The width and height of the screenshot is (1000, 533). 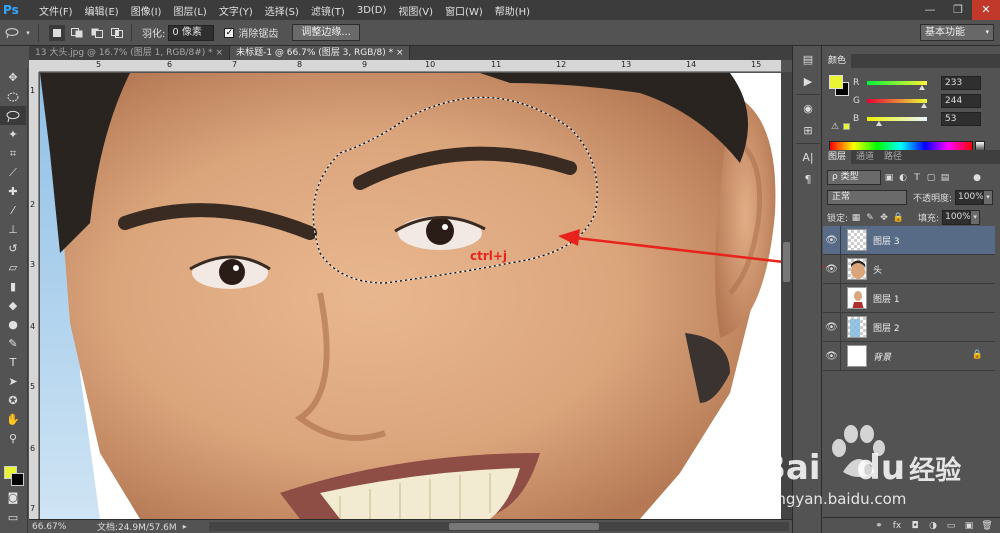 What do you see at coordinates (13, 134) in the screenshot?
I see `magic-wand-tool-icon: ✦` at bounding box center [13, 134].